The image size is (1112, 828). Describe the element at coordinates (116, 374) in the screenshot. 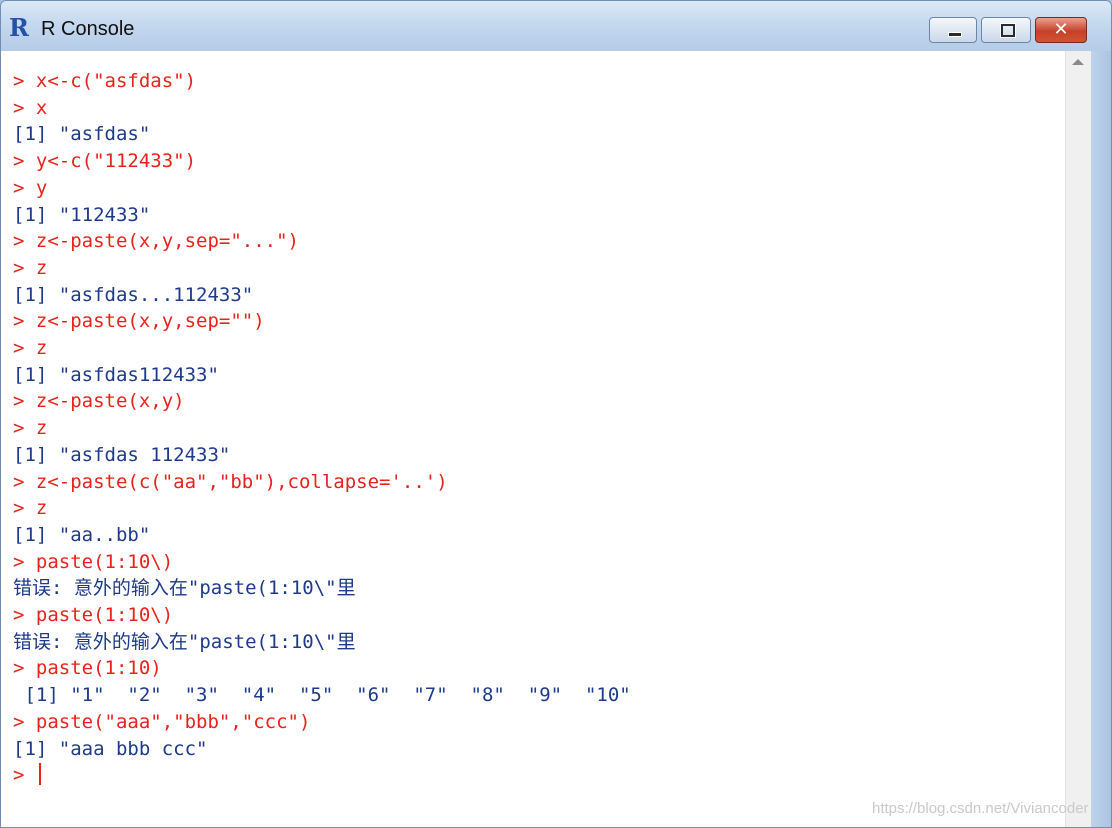

I see `output-line: [1] "asfdas112433"` at that location.